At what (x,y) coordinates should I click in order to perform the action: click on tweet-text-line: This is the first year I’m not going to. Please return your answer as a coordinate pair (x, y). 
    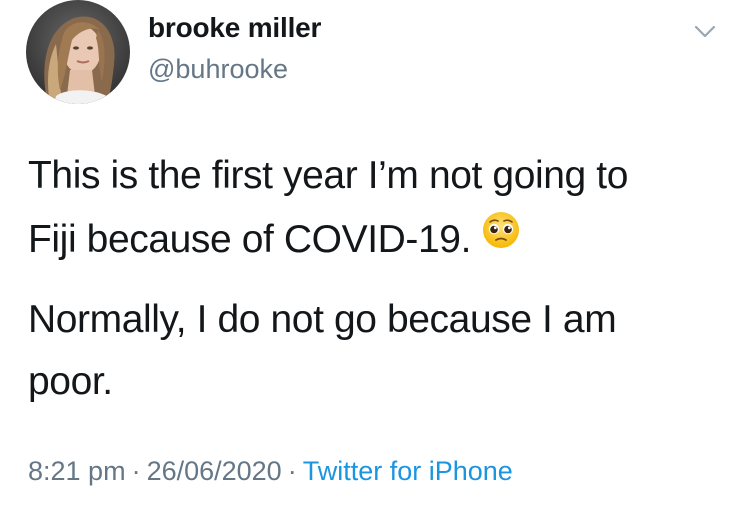
    Looking at the image, I should click on (328, 175).